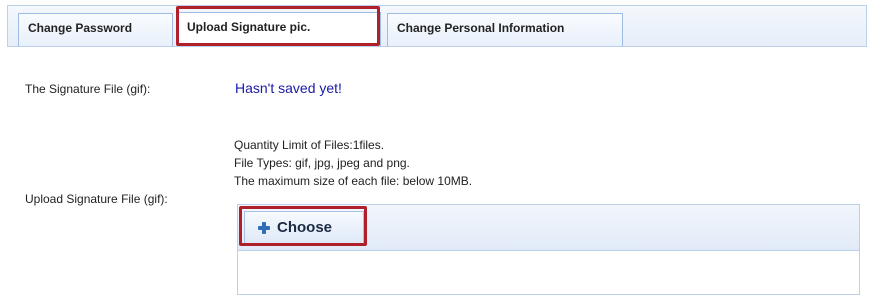 The height and width of the screenshot is (296, 875). I want to click on tab-label: Upload Signature pic., so click(249, 27).